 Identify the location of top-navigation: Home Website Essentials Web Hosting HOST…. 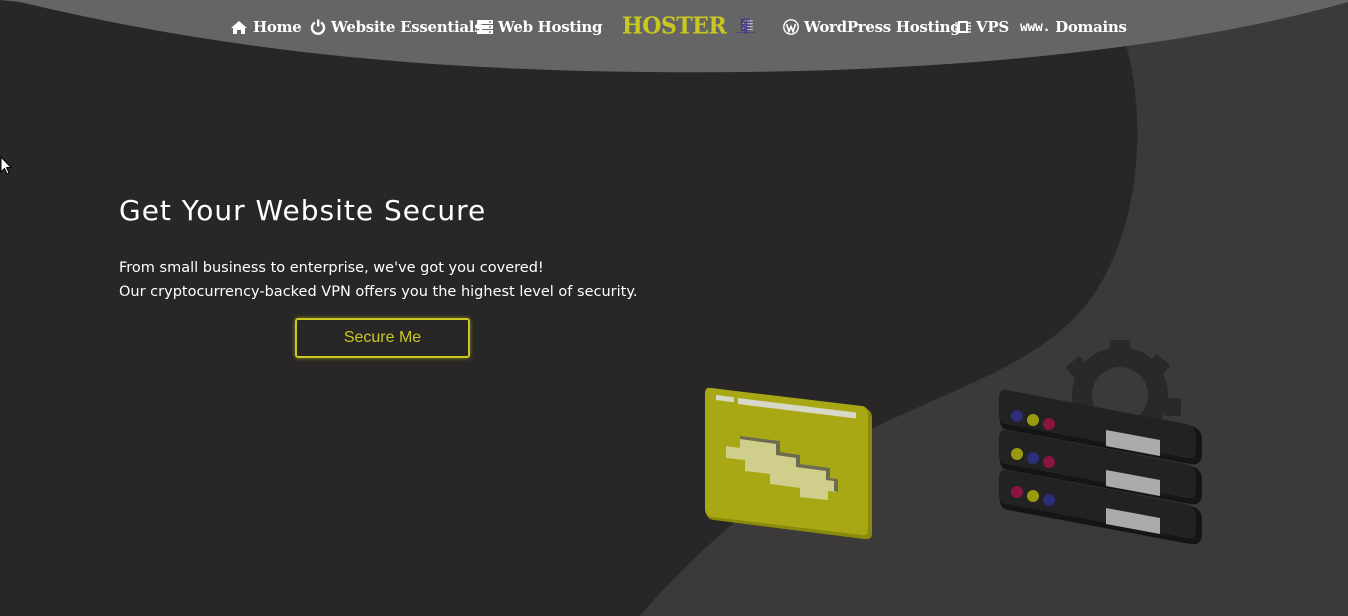
(674, 28).